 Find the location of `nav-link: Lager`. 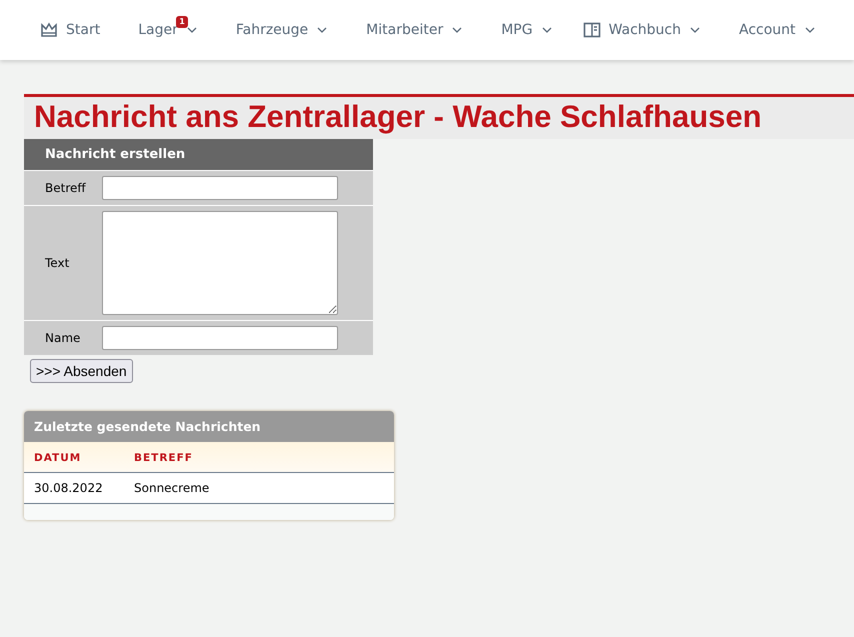

nav-link: Lager is located at coordinates (158, 30).